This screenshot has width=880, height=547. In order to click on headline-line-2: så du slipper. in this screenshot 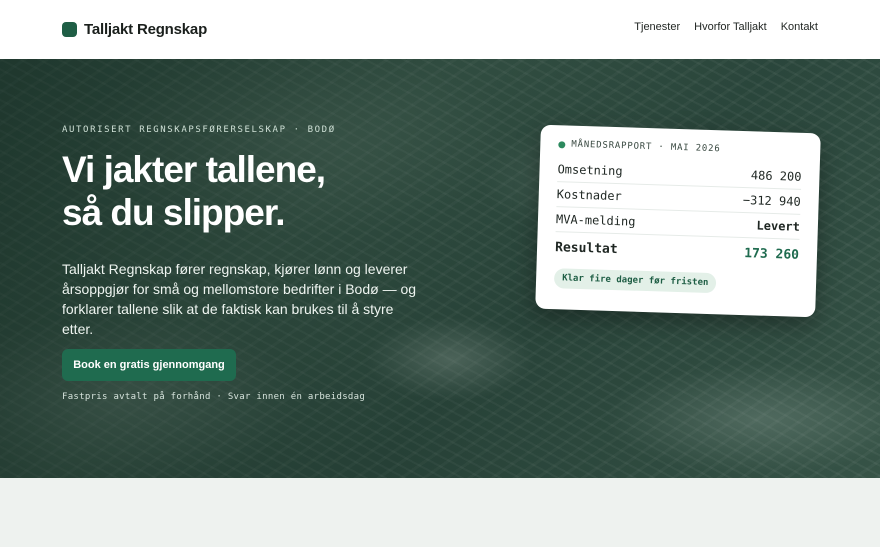, I will do `click(173, 212)`.